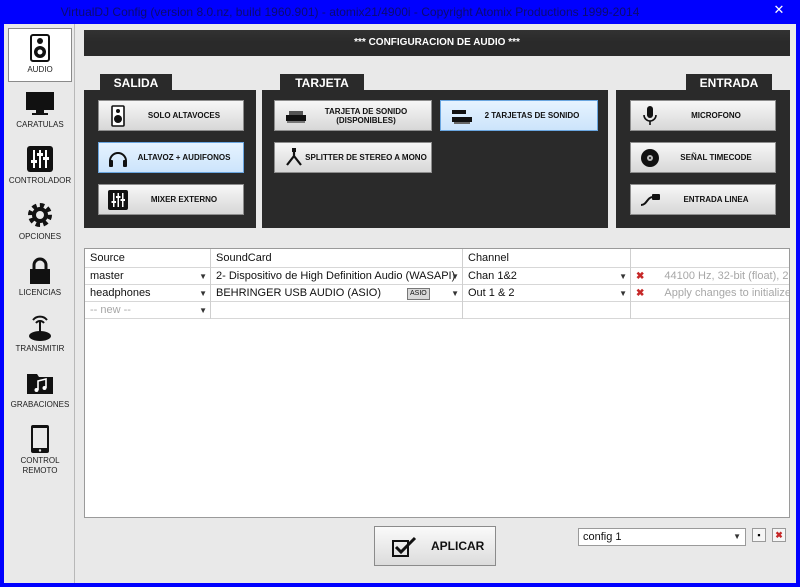 This screenshot has height=587, width=800. What do you see at coordinates (353, 115) in the screenshot?
I see `tarjeta-disponibles-button: TARJETA DE SONIDO (DISPONIBLES)` at bounding box center [353, 115].